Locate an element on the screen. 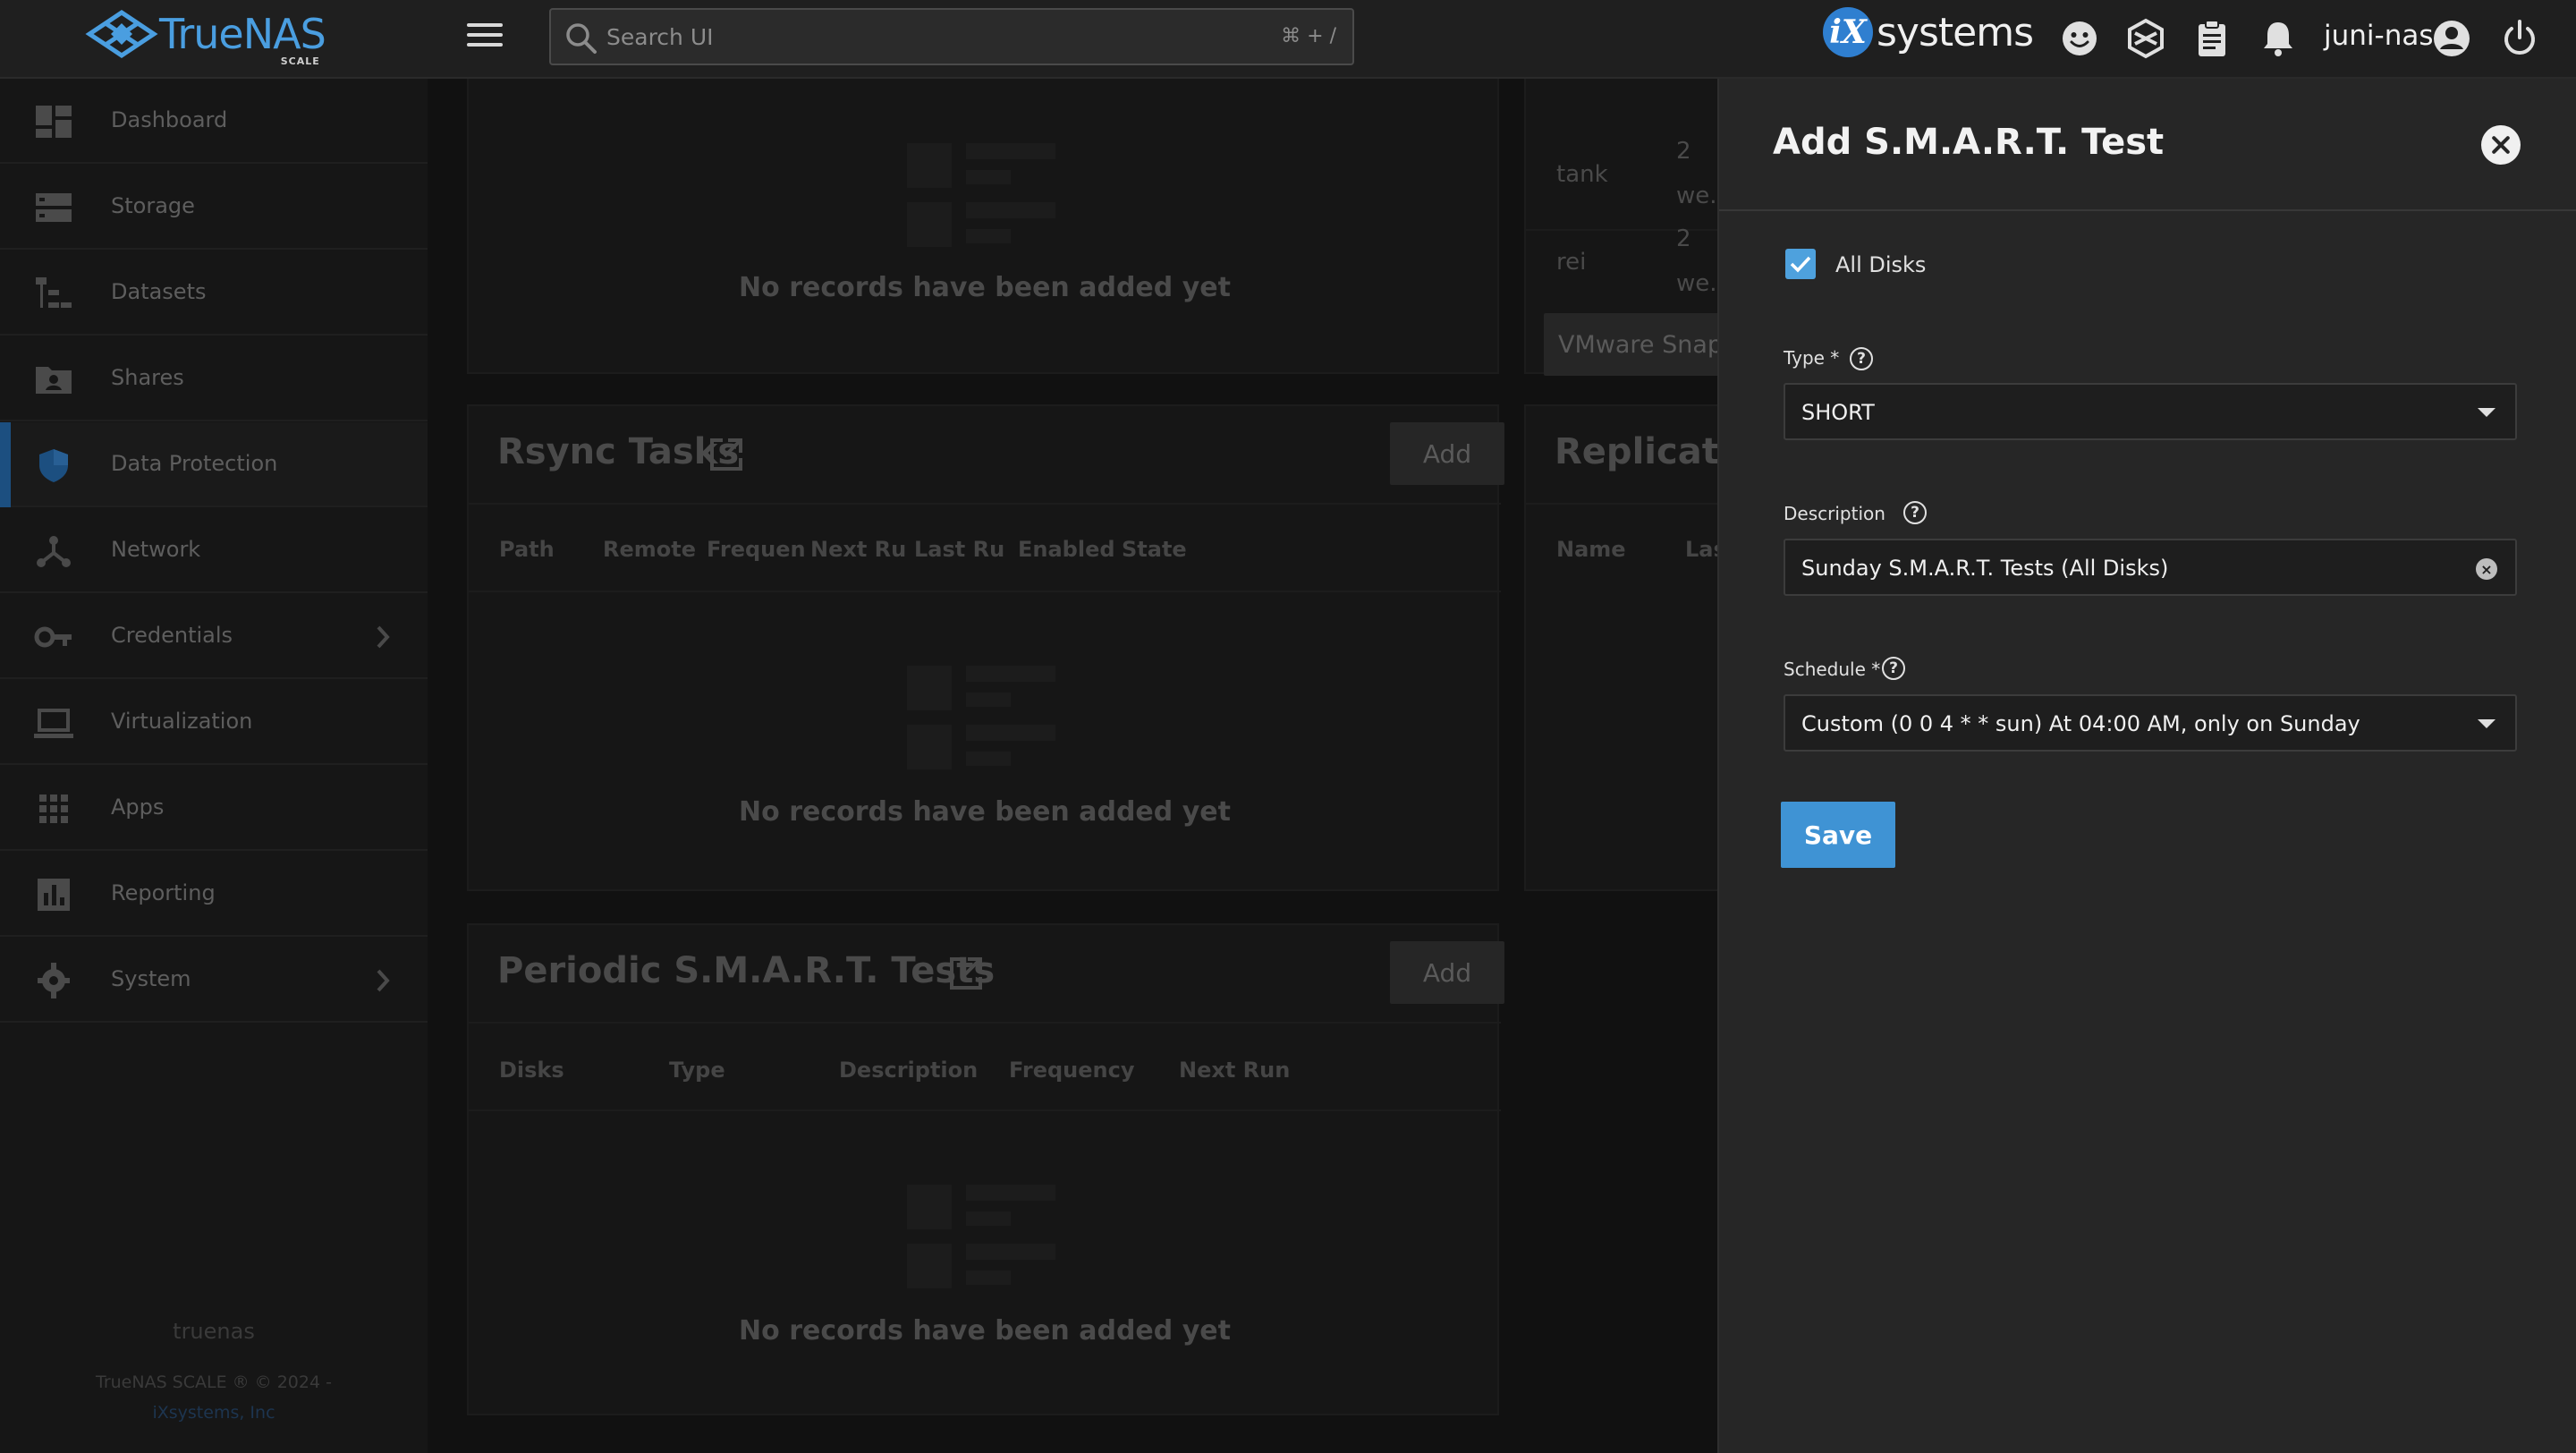  column-header: Next Ru is located at coordinates (858, 549).